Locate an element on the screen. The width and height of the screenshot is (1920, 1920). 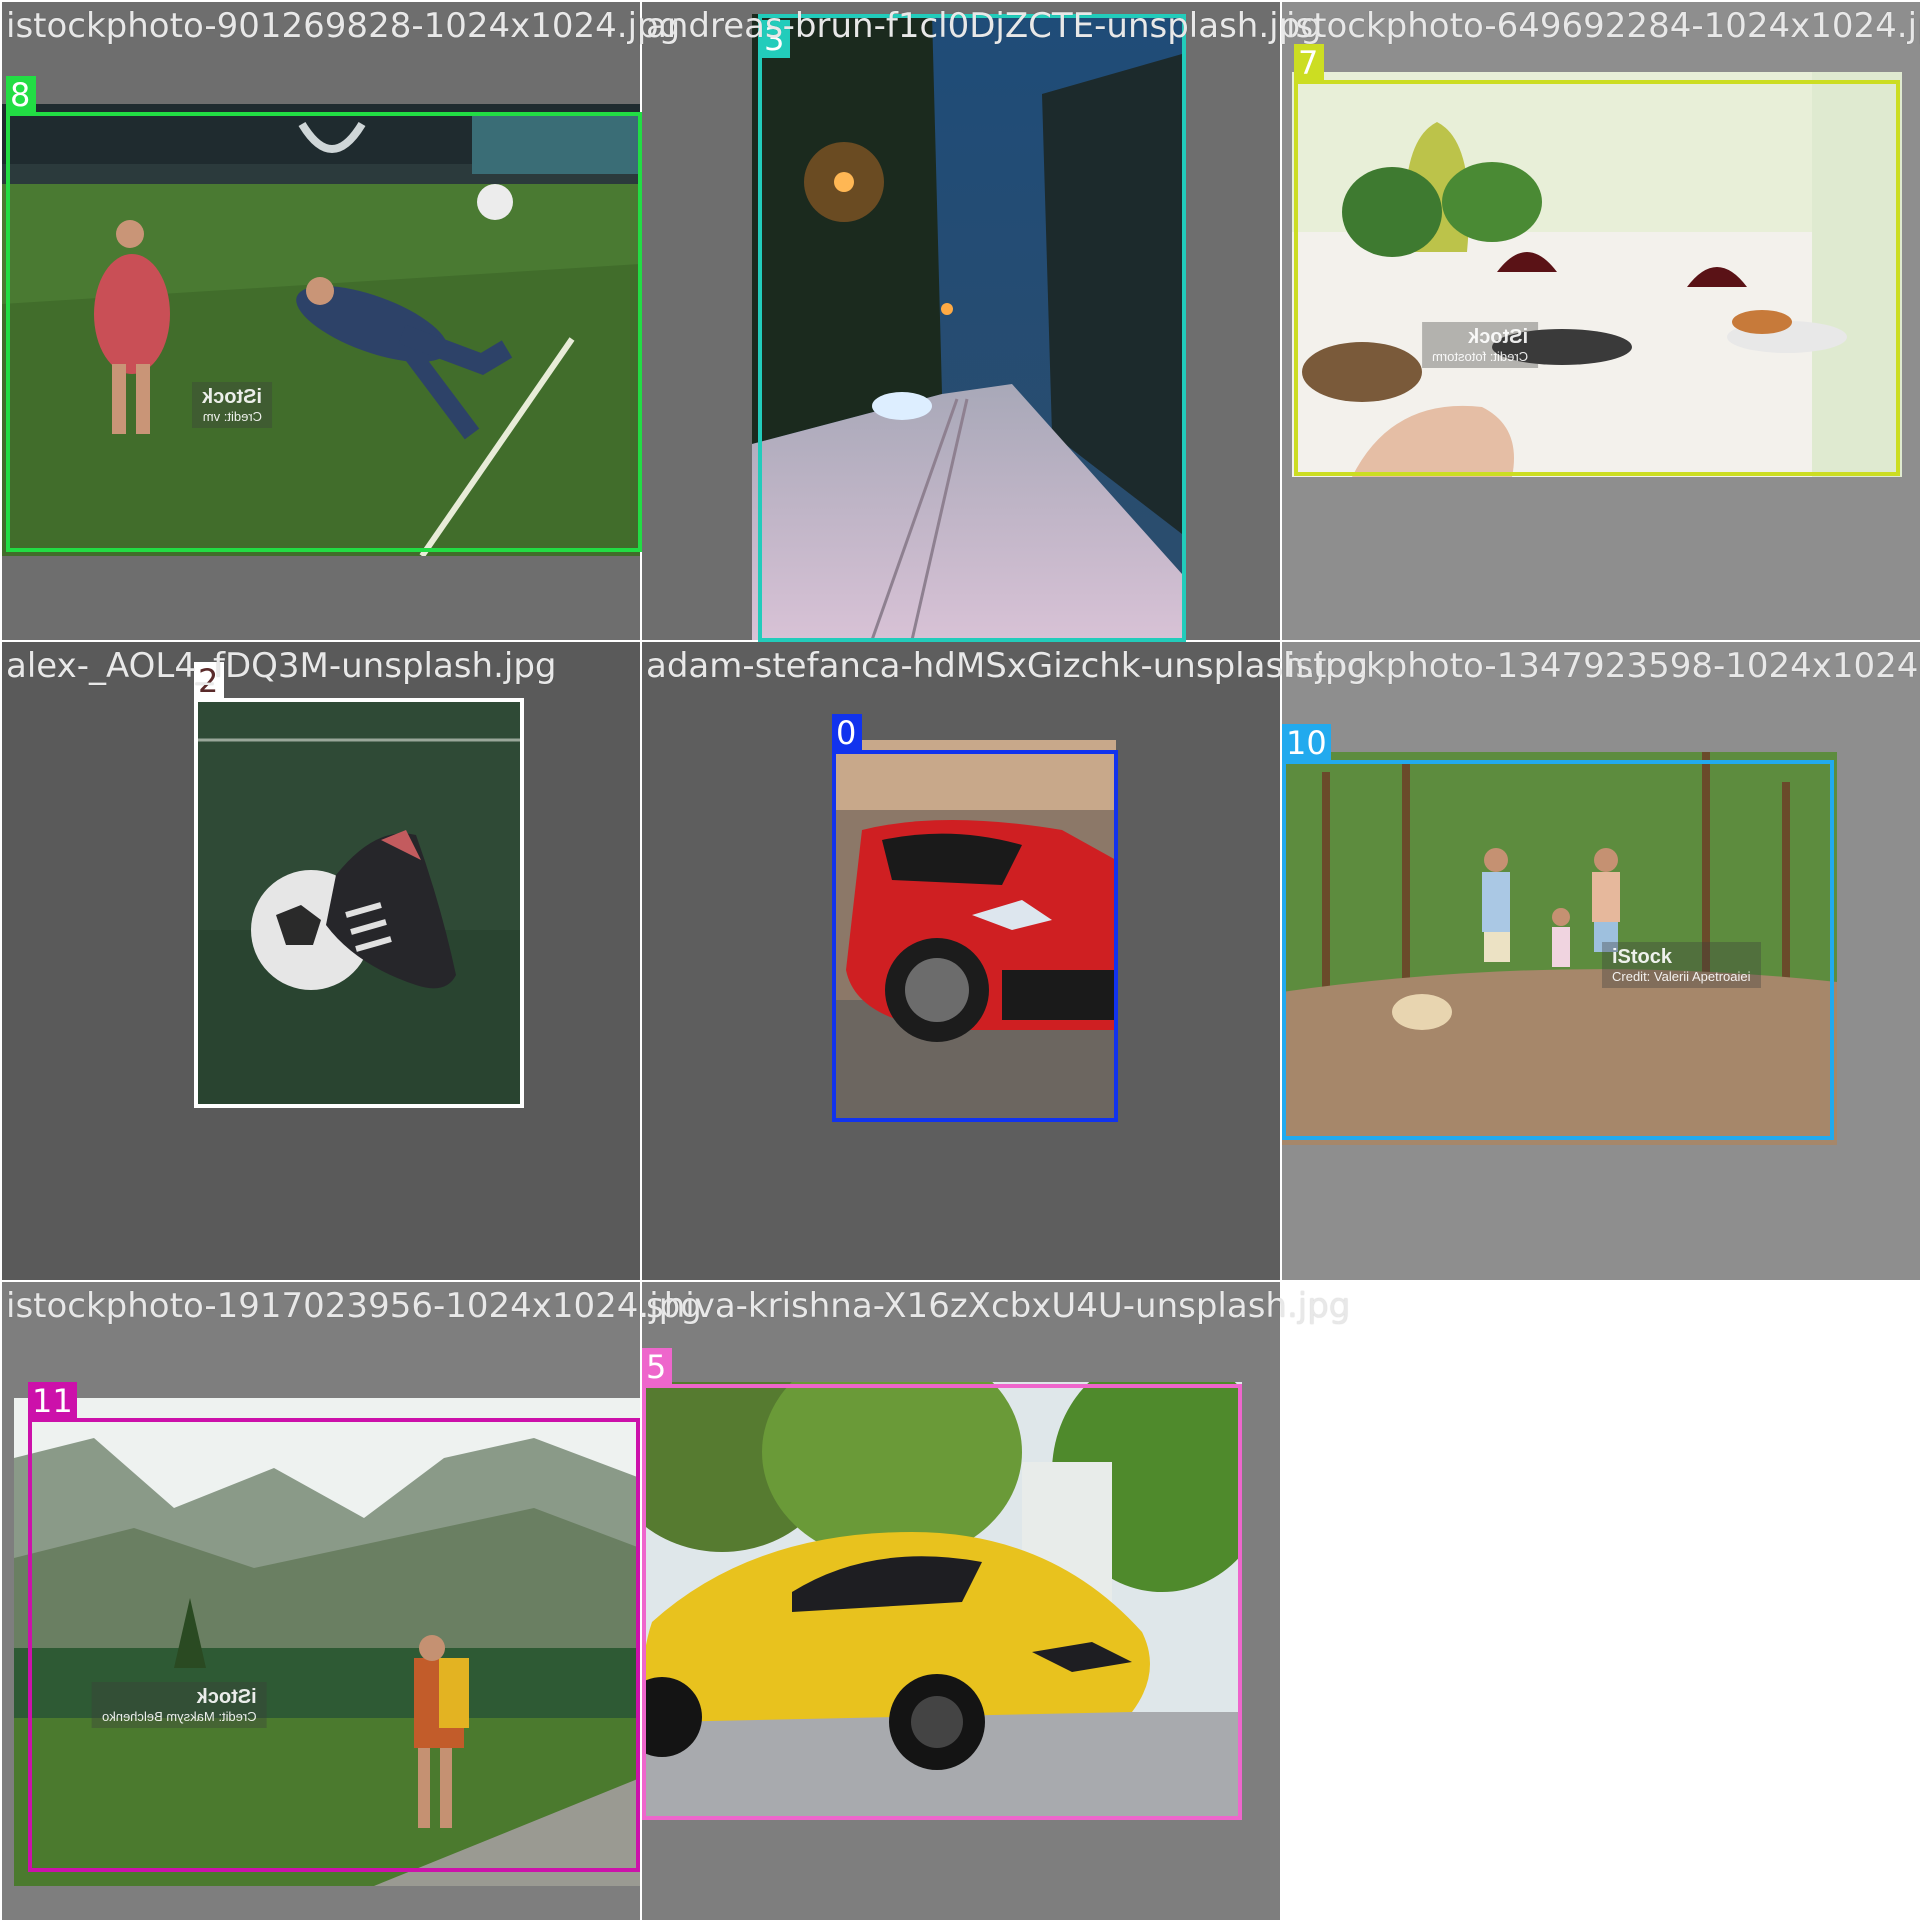
tile-filename: istockphoto-1917023956-1024x1024.jpg is located at coordinates (354, 1306).